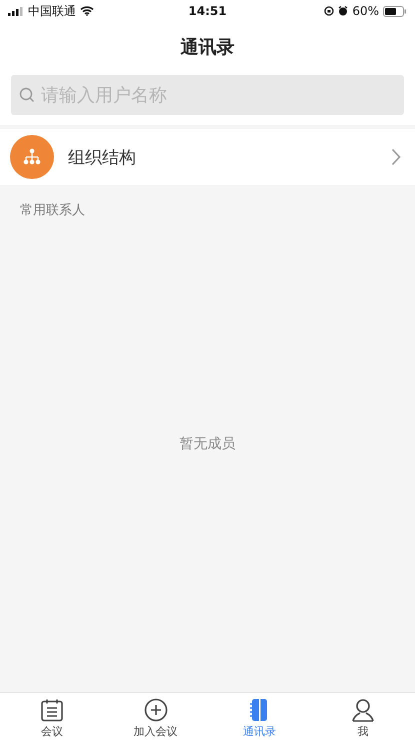 Image resolution: width=415 pixels, height=743 pixels. What do you see at coordinates (343, 11) in the screenshot?
I see `alarm-icon` at bounding box center [343, 11].